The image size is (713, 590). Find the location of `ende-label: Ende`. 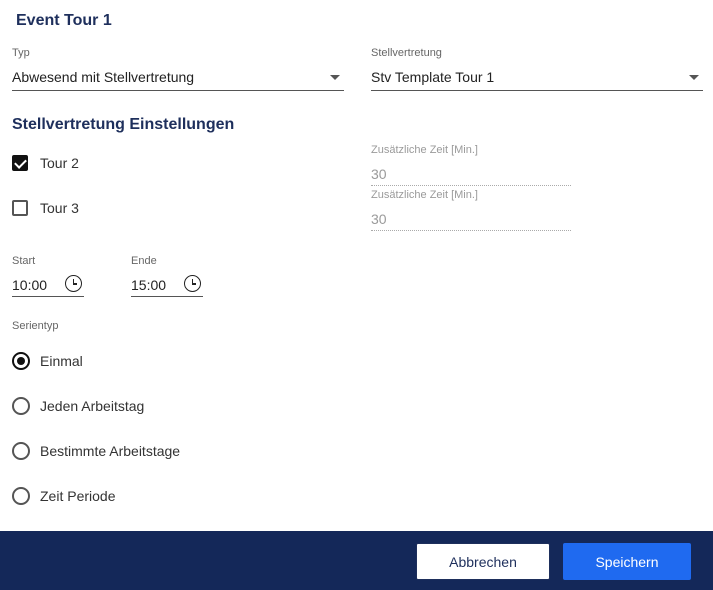

ende-label: Ende is located at coordinates (144, 261).